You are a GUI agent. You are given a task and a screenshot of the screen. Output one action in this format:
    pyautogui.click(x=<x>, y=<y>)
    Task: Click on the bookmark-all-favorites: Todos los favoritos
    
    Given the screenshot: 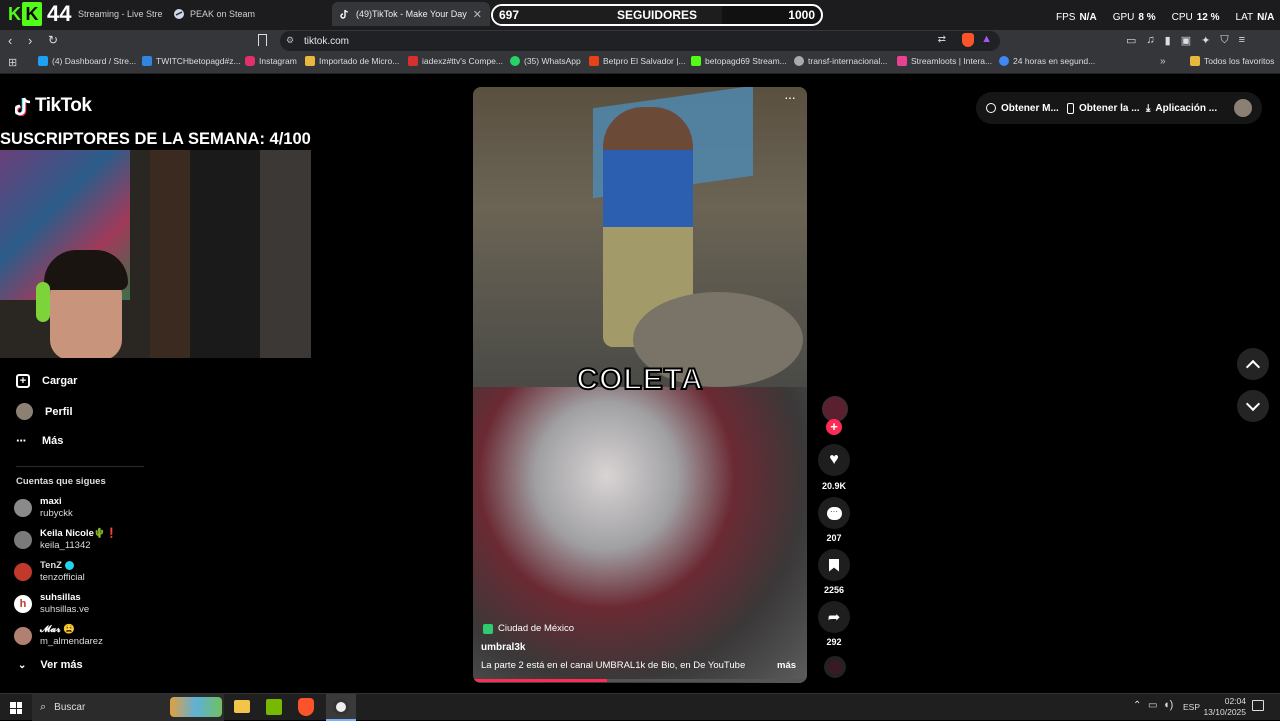 What is the action you would take?
    pyautogui.click(x=1232, y=61)
    